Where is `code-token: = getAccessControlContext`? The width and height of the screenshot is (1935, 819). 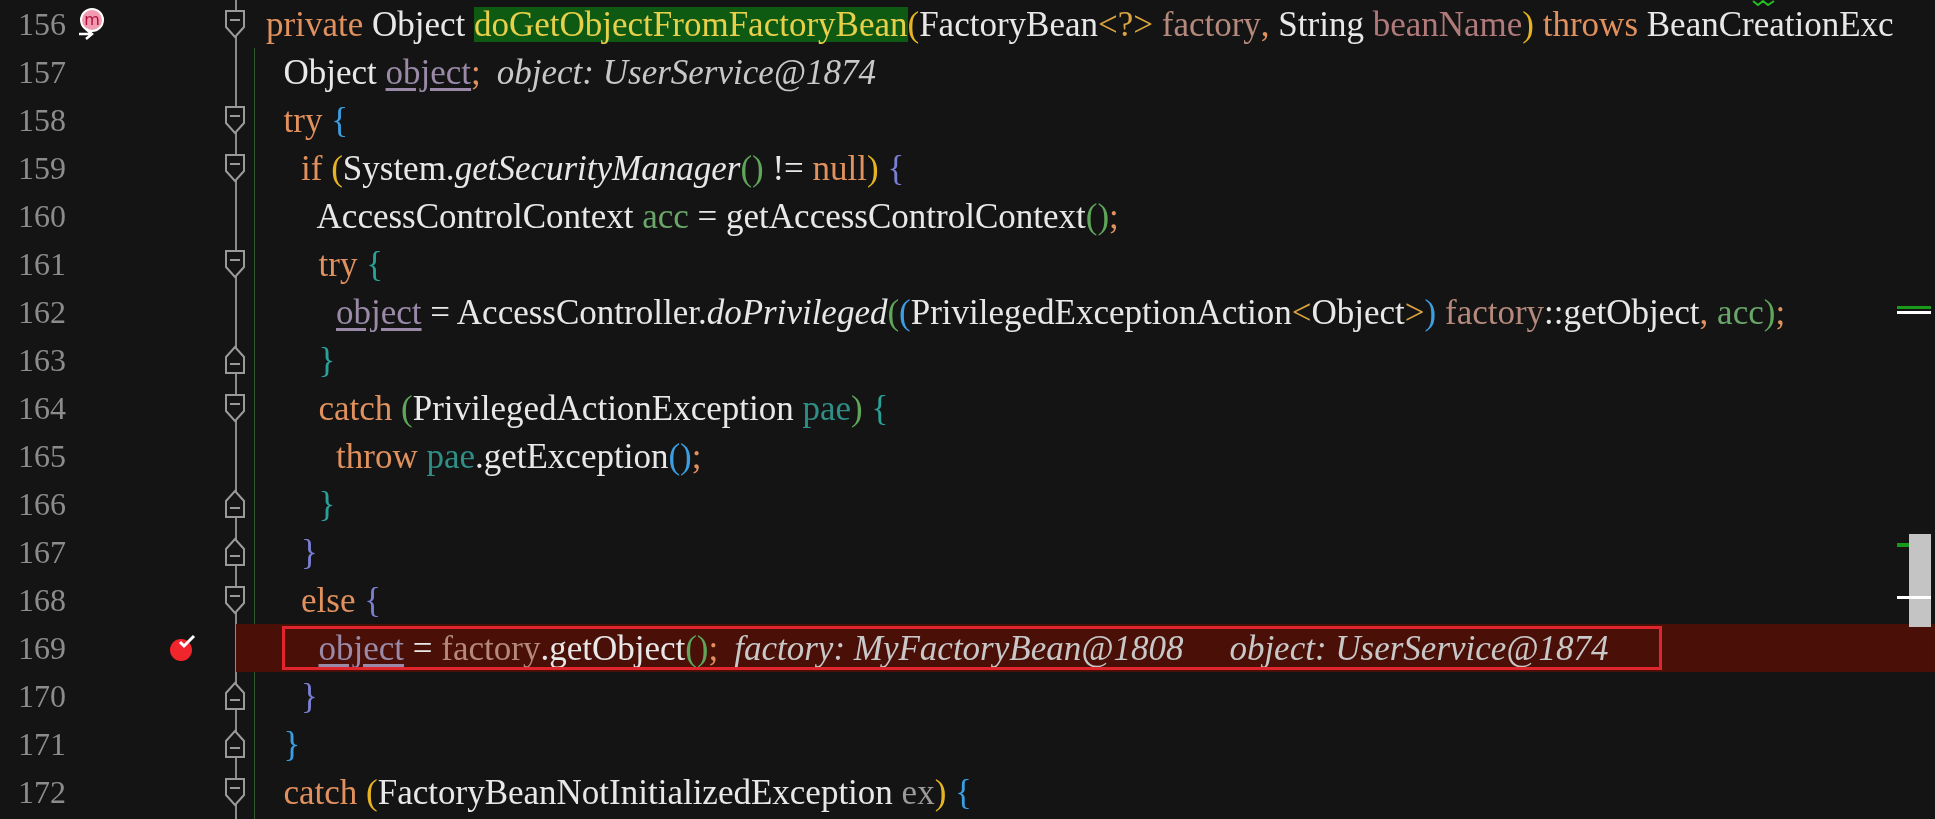
code-token: = getAccessControlContext is located at coordinates (891, 216).